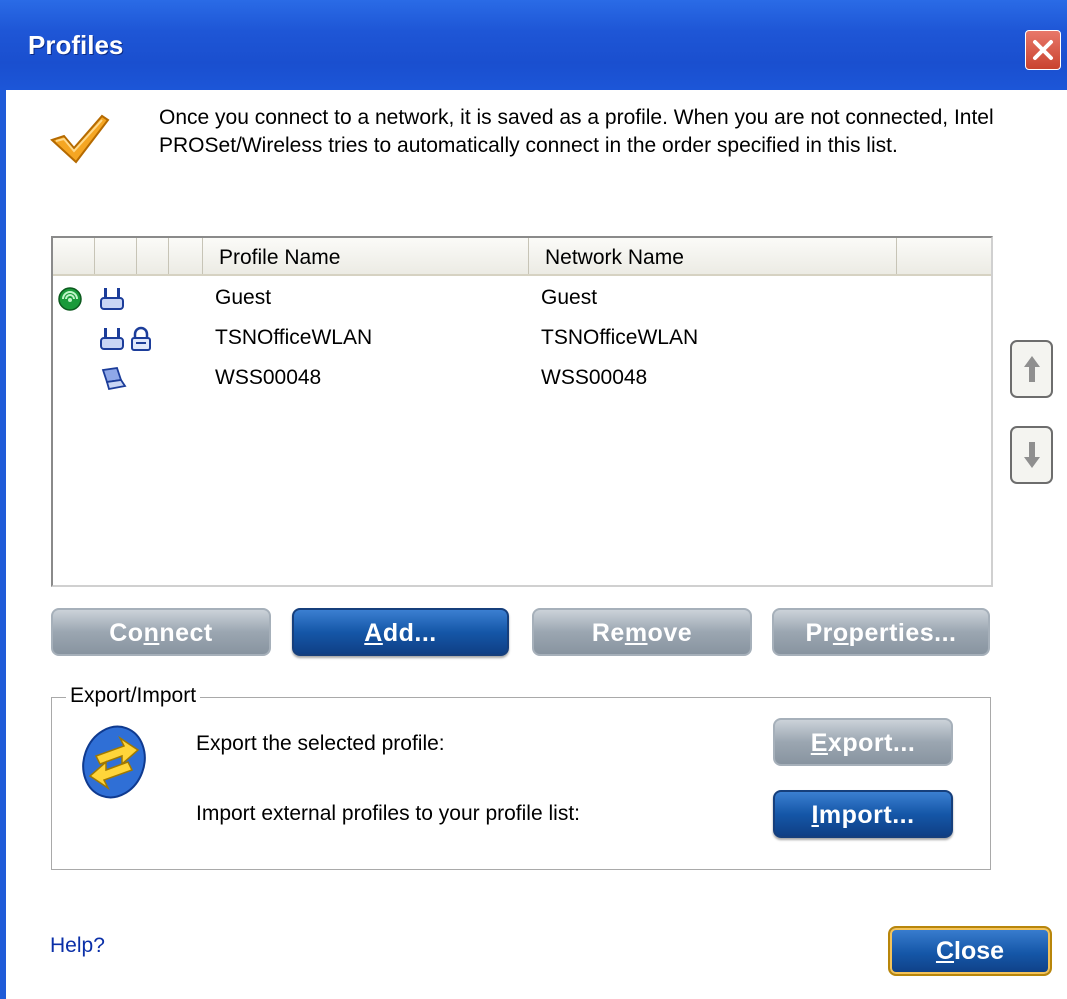  Describe the element at coordinates (114, 764) in the screenshot. I see `sync-arrows-icon` at that location.